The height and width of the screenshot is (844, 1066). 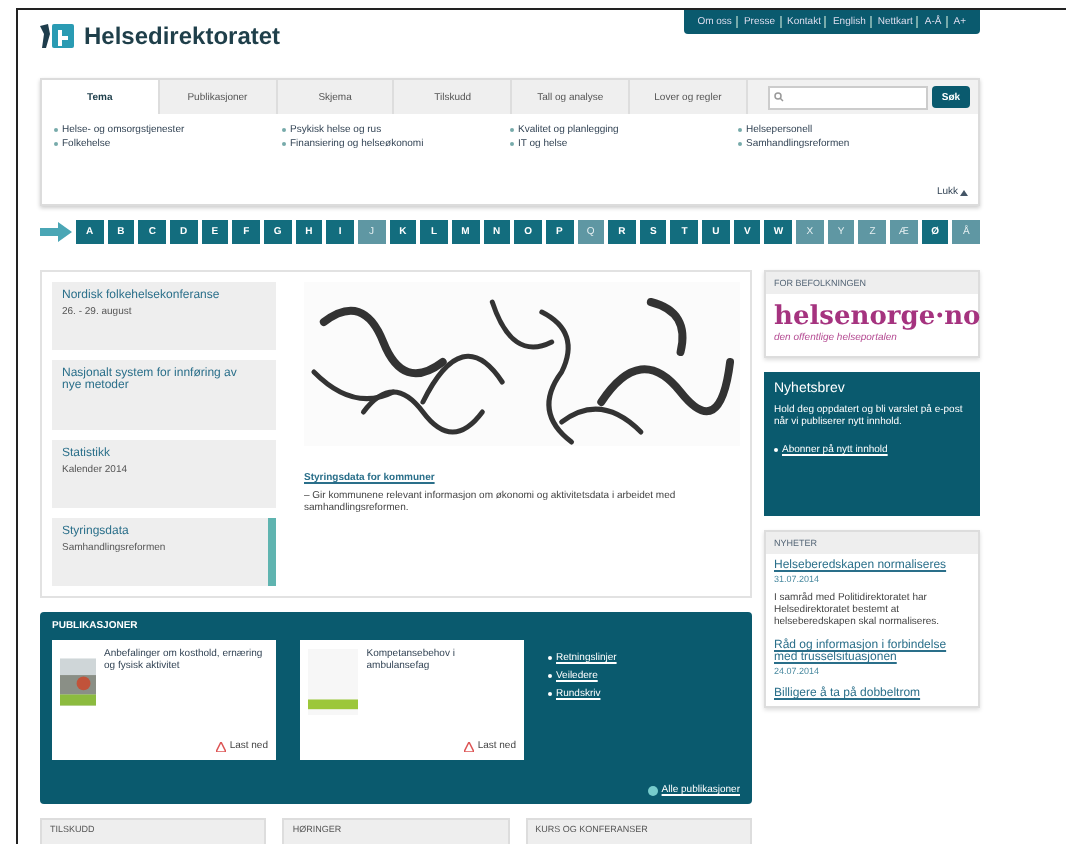 I want to click on arrow-icon, so click(x=56, y=232).